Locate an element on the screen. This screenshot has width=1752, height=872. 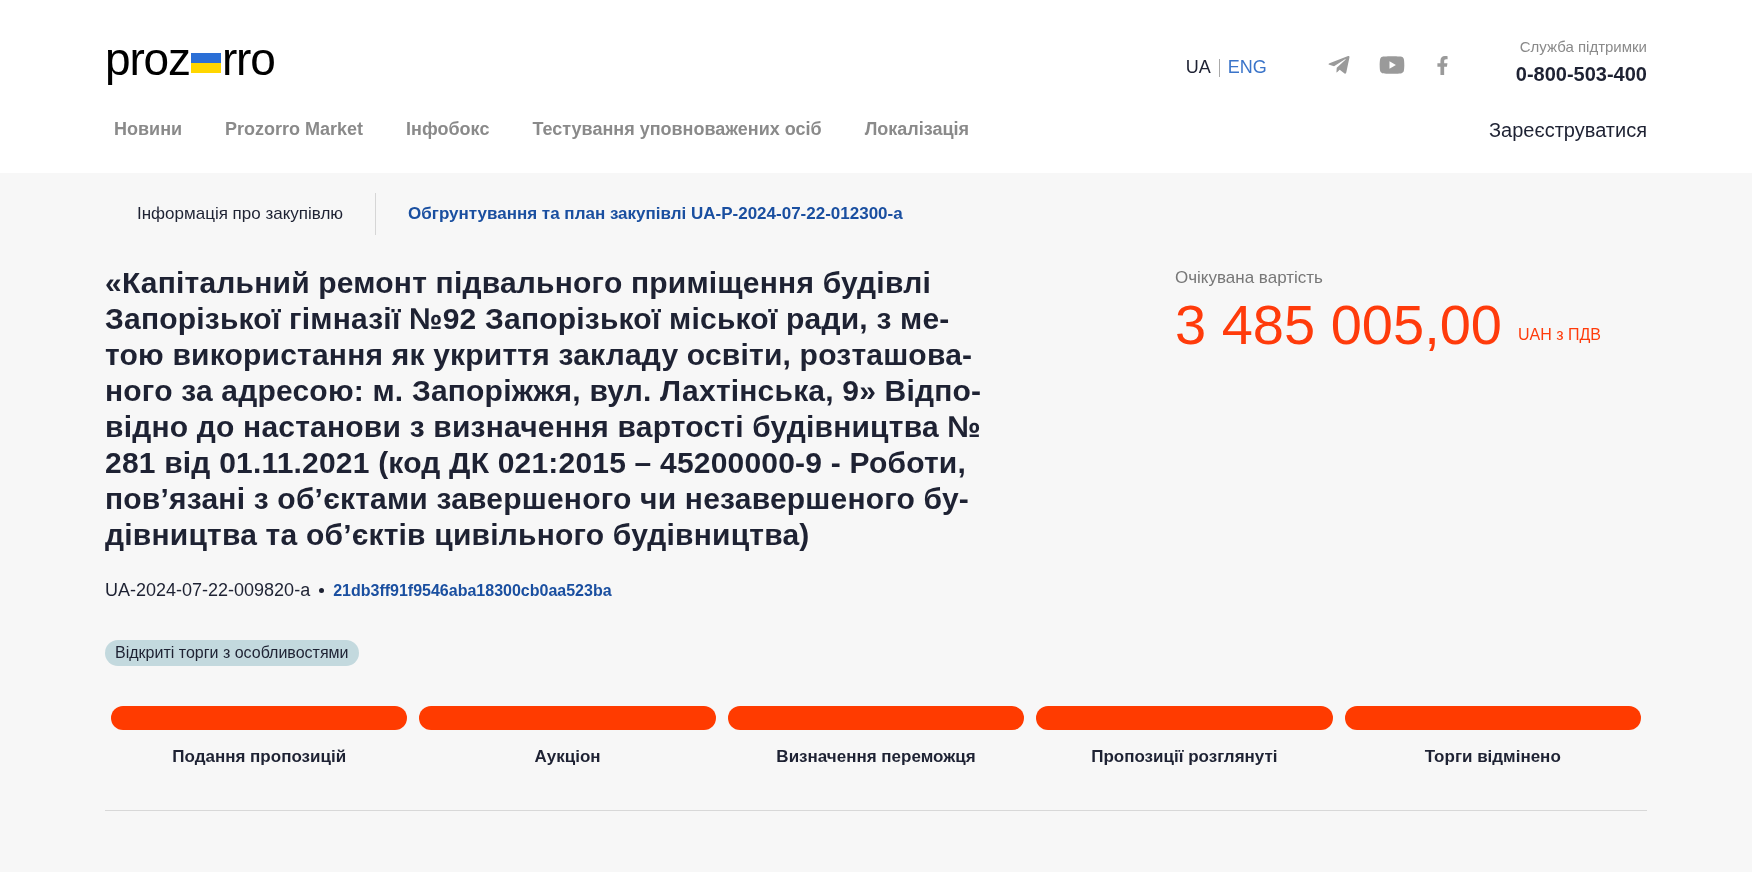
support-phone: 0-800-503-400 is located at coordinates (1581, 73).